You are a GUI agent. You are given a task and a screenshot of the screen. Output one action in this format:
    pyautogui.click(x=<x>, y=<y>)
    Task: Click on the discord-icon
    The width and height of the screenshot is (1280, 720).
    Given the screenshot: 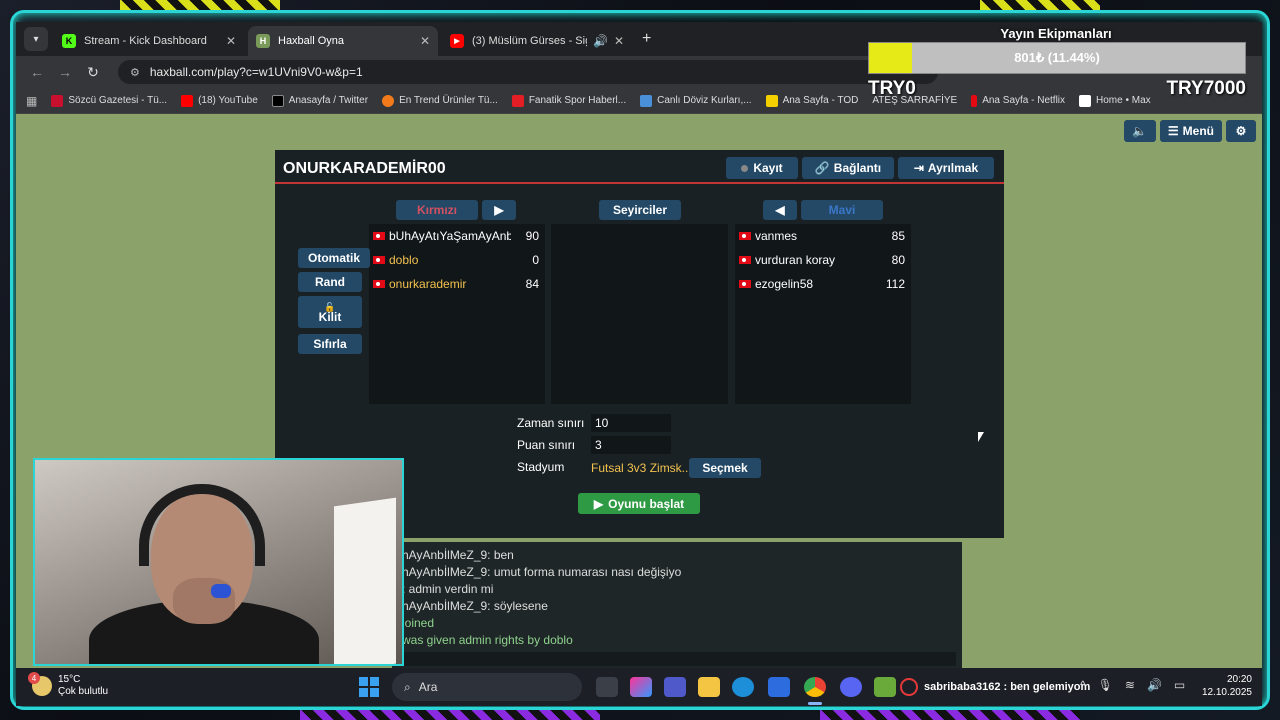 What is the action you would take?
    pyautogui.click(x=851, y=687)
    